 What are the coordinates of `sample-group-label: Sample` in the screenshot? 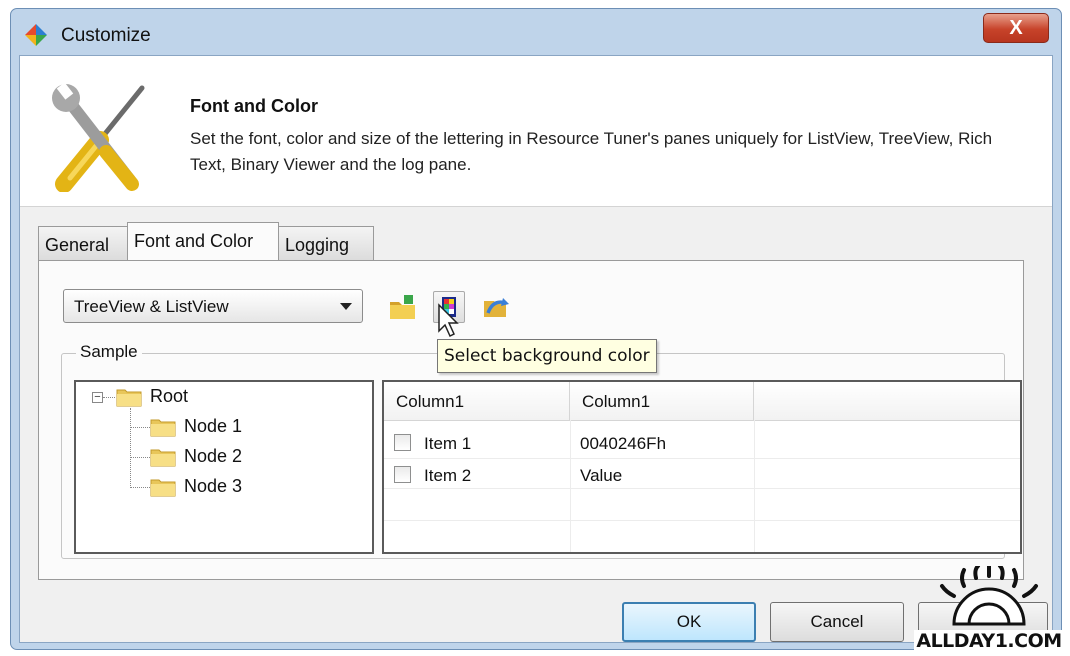 It's located at (109, 352).